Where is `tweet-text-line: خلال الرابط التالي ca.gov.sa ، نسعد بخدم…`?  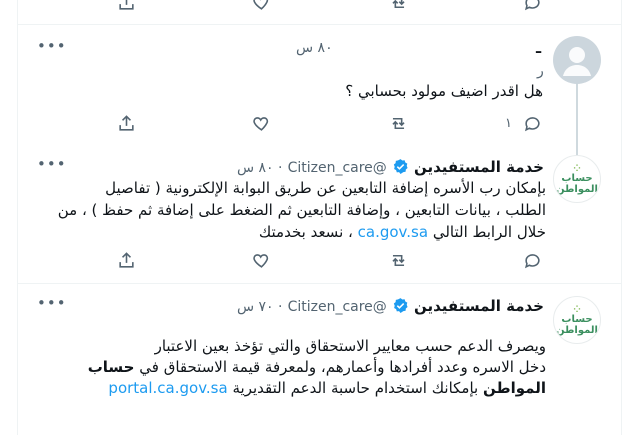
tweet-text-line: خلال الرابط التالي ca.gov.sa ، نسعد بخدم… is located at coordinates (286, 232).